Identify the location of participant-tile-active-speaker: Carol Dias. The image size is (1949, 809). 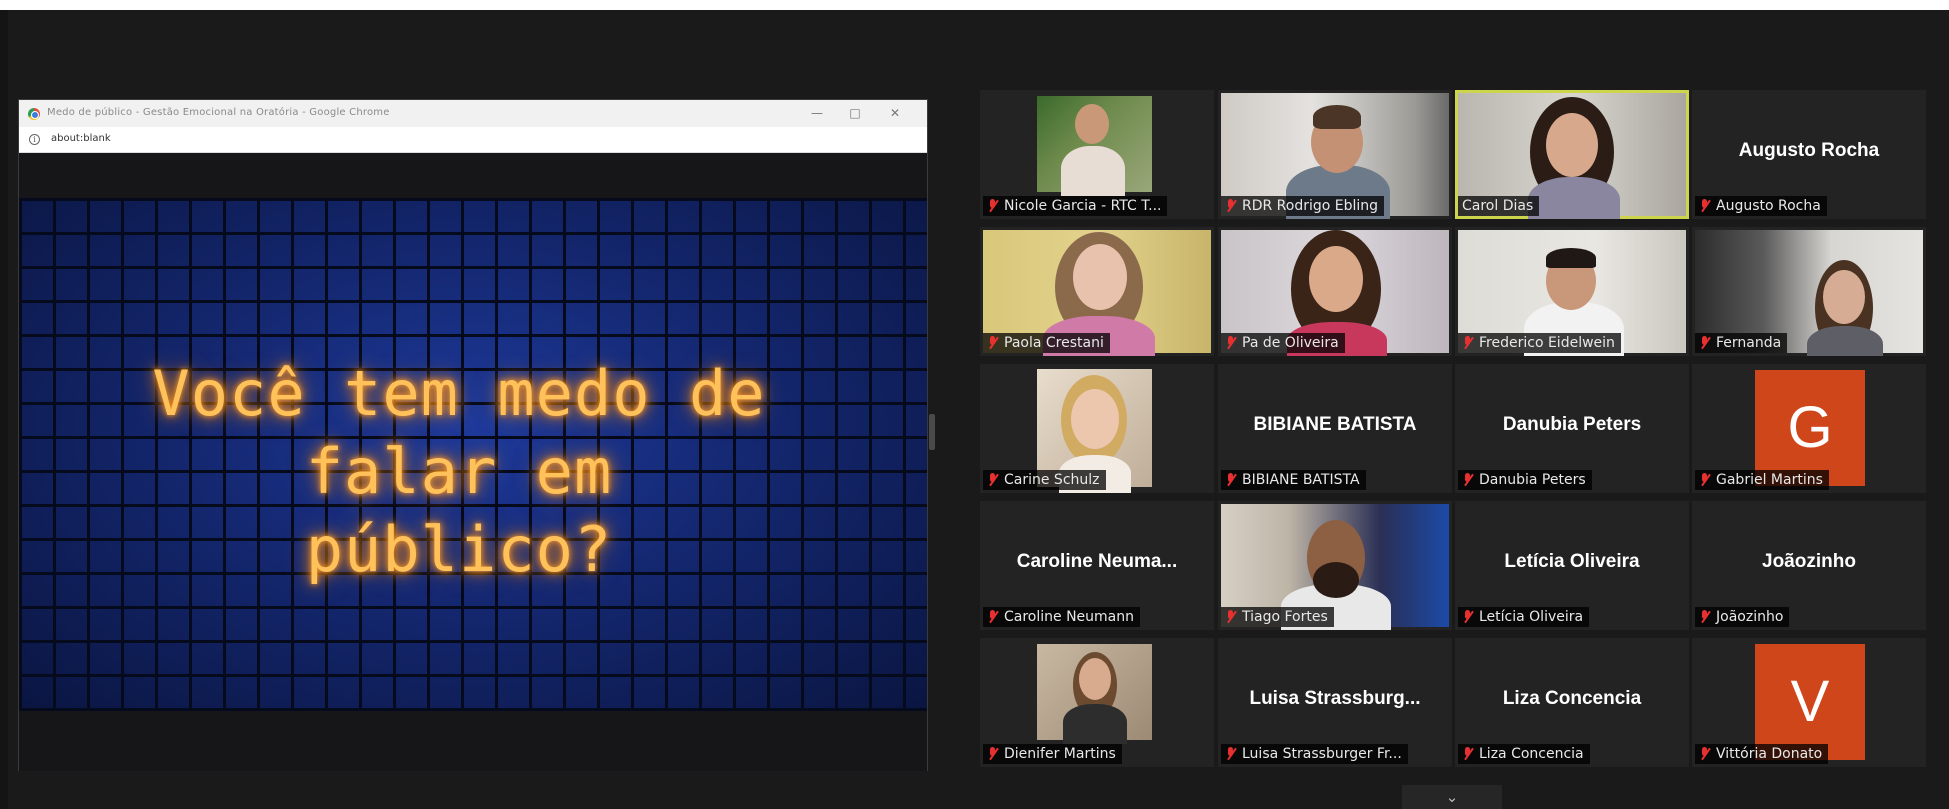
(1572, 154).